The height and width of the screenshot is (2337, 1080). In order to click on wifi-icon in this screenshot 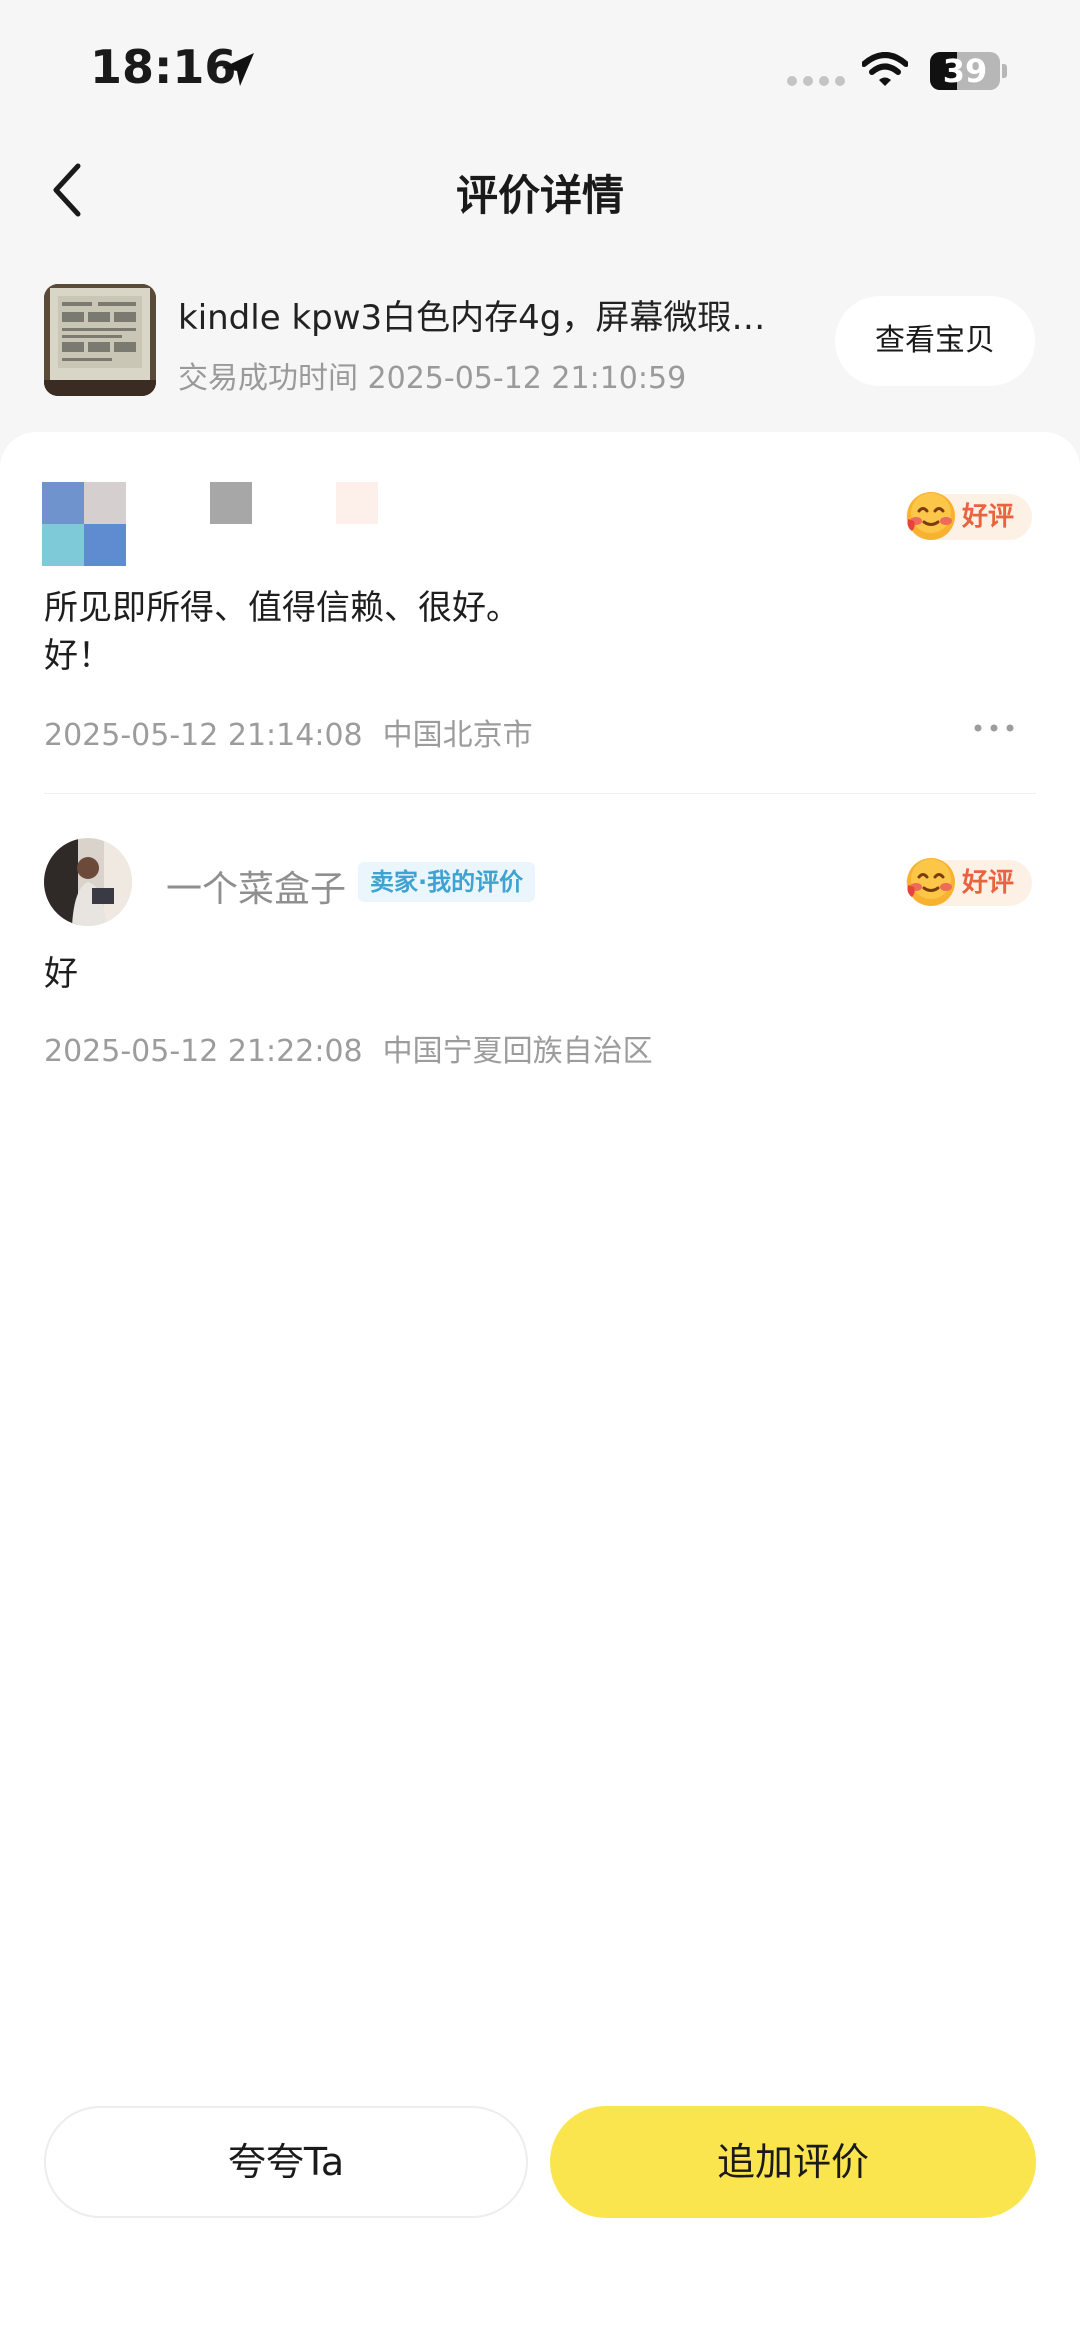, I will do `click(885, 69)`.